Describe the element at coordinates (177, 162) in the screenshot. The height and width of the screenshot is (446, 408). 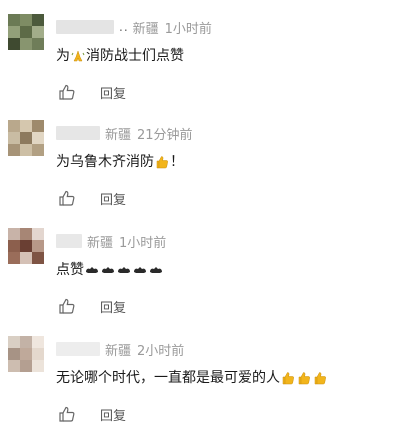
I see `comment-text-part: ！` at that location.